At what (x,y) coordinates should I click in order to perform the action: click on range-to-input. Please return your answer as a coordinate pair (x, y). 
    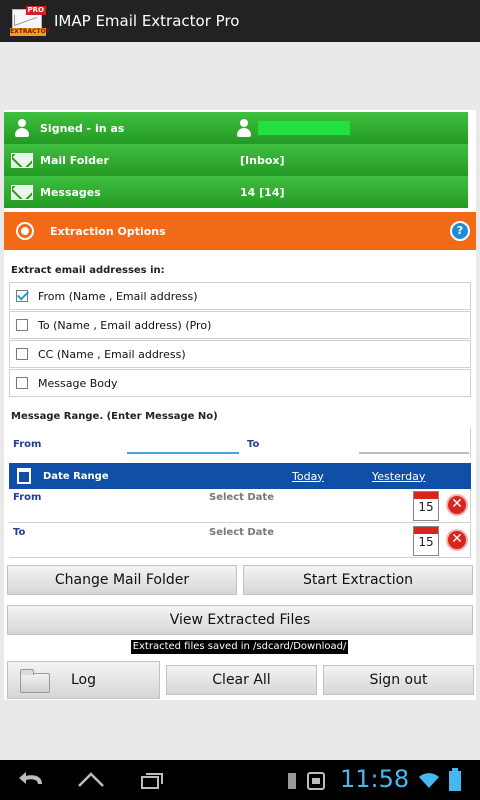
    Looking at the image, I should click on (414, 444).